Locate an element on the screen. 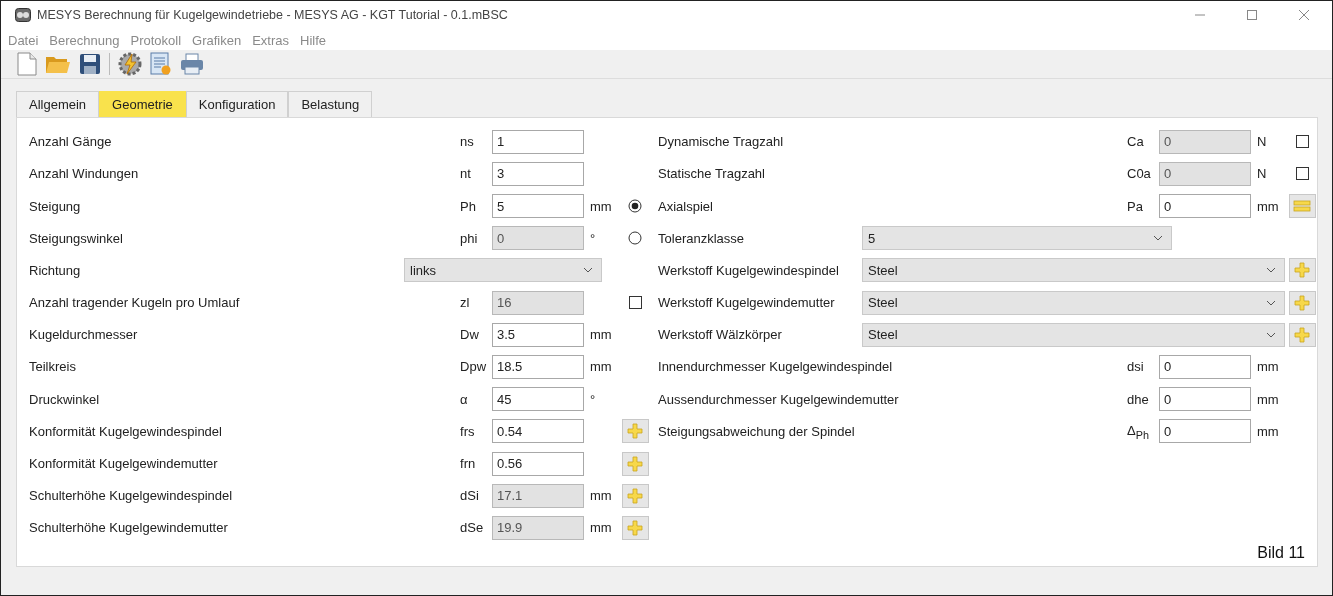 Image resolution: width=1333 pixels, height=596 pixels. save-icon is located at coordinates (90, 64).